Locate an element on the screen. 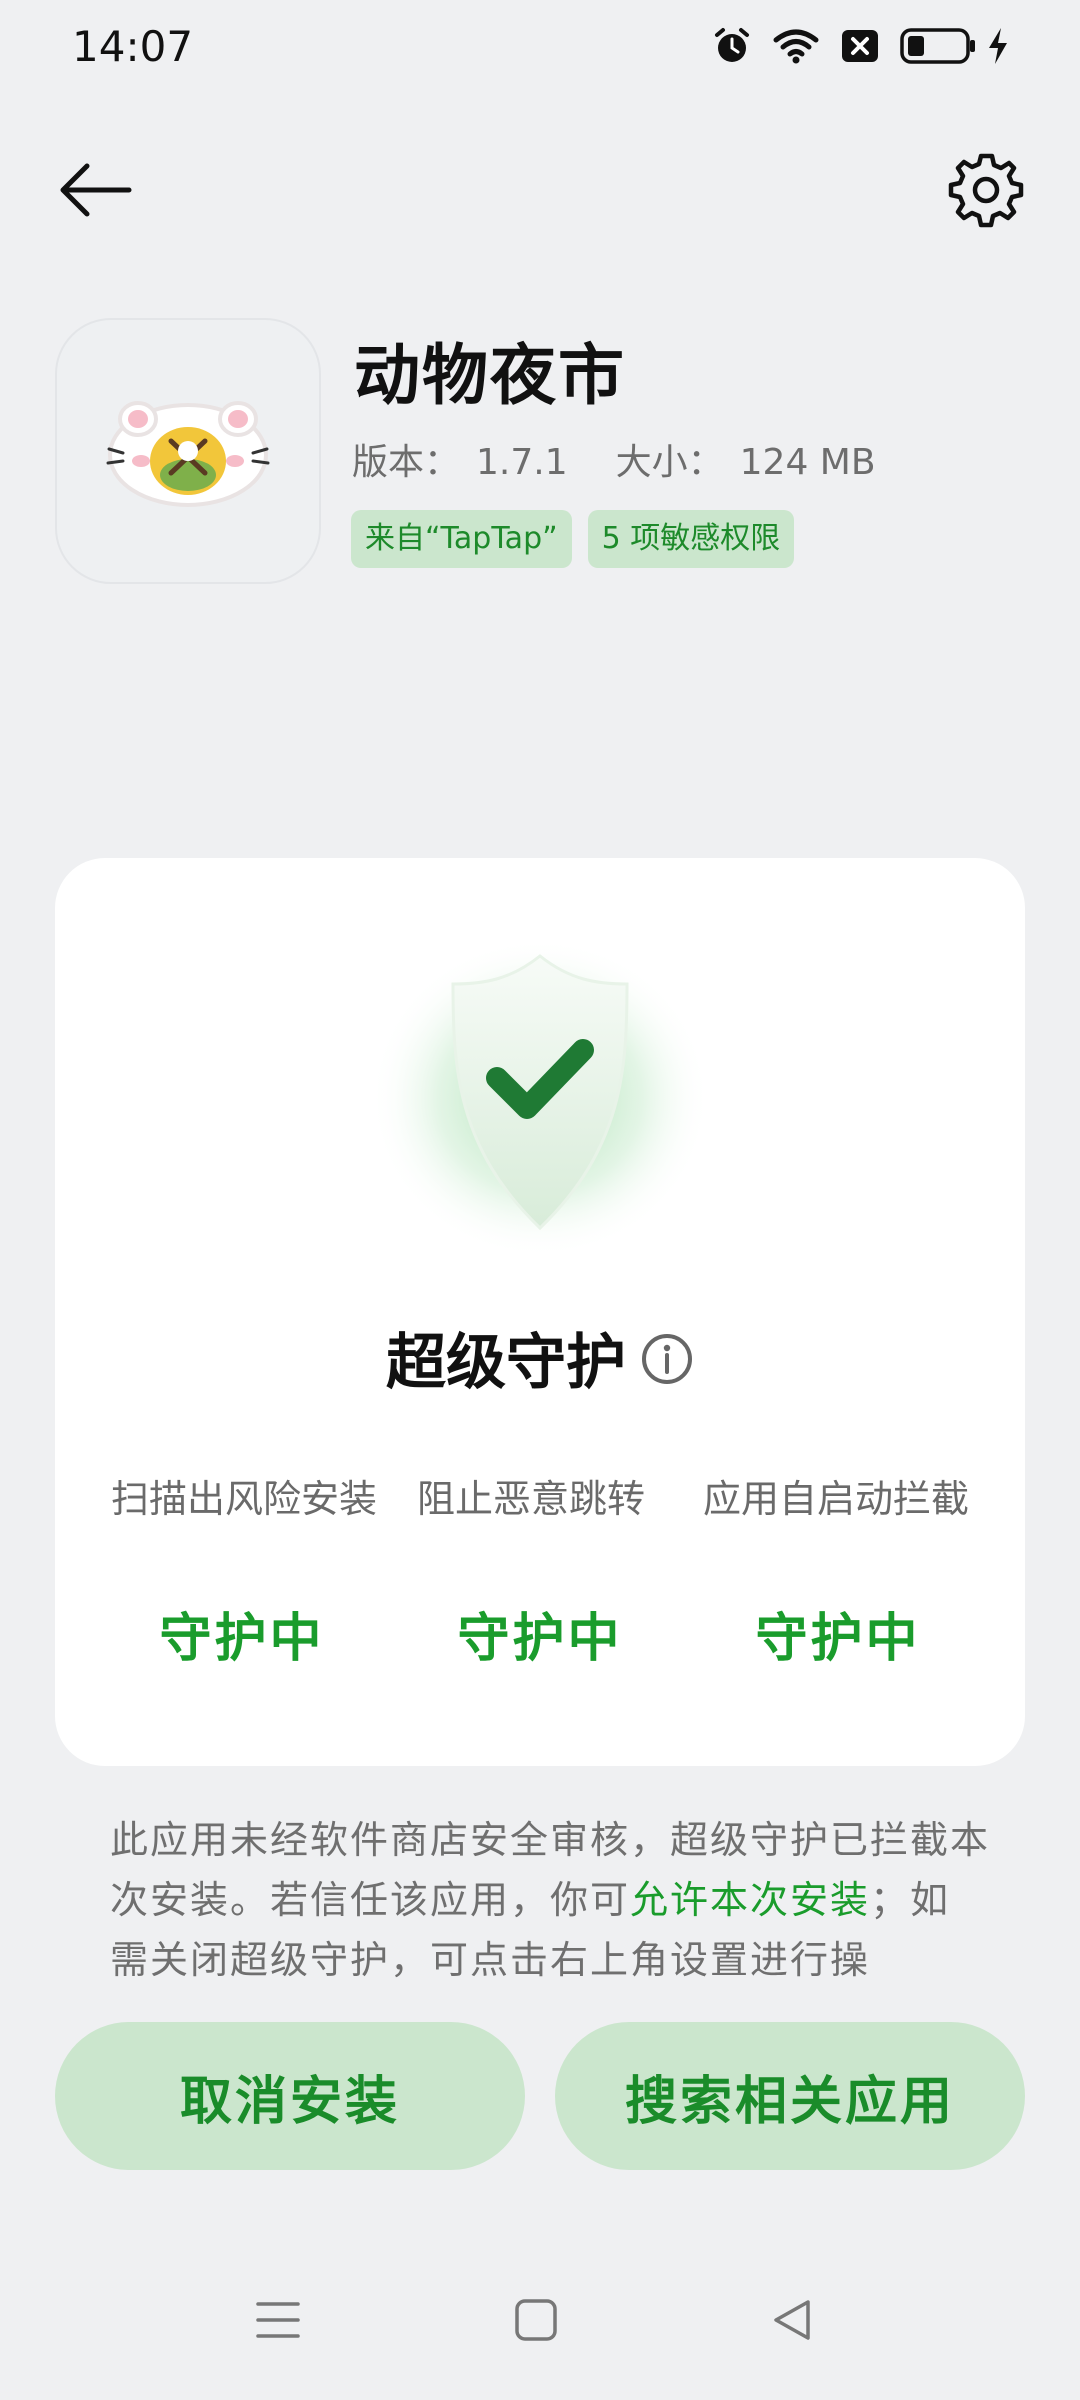  version-info: 版本： 1.7.1 is located at coordinates (460, 459).